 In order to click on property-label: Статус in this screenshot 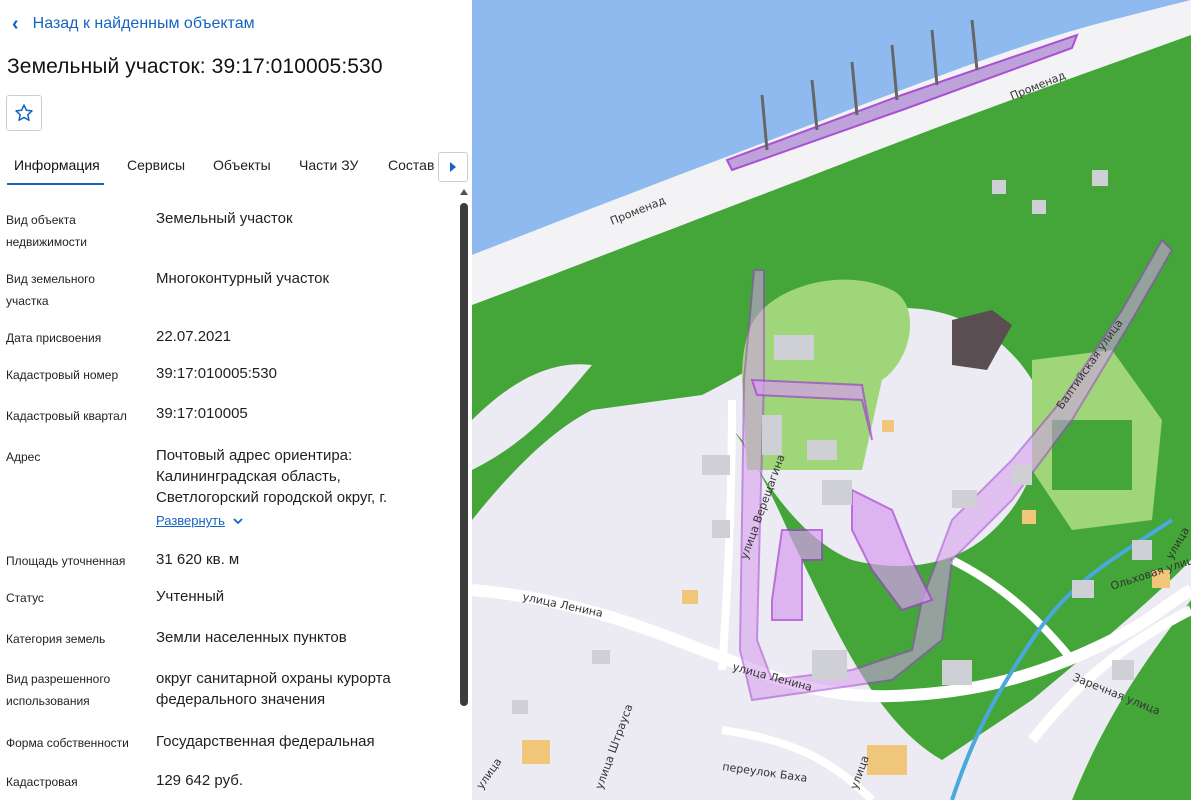, I will do `click(25, 598)`.